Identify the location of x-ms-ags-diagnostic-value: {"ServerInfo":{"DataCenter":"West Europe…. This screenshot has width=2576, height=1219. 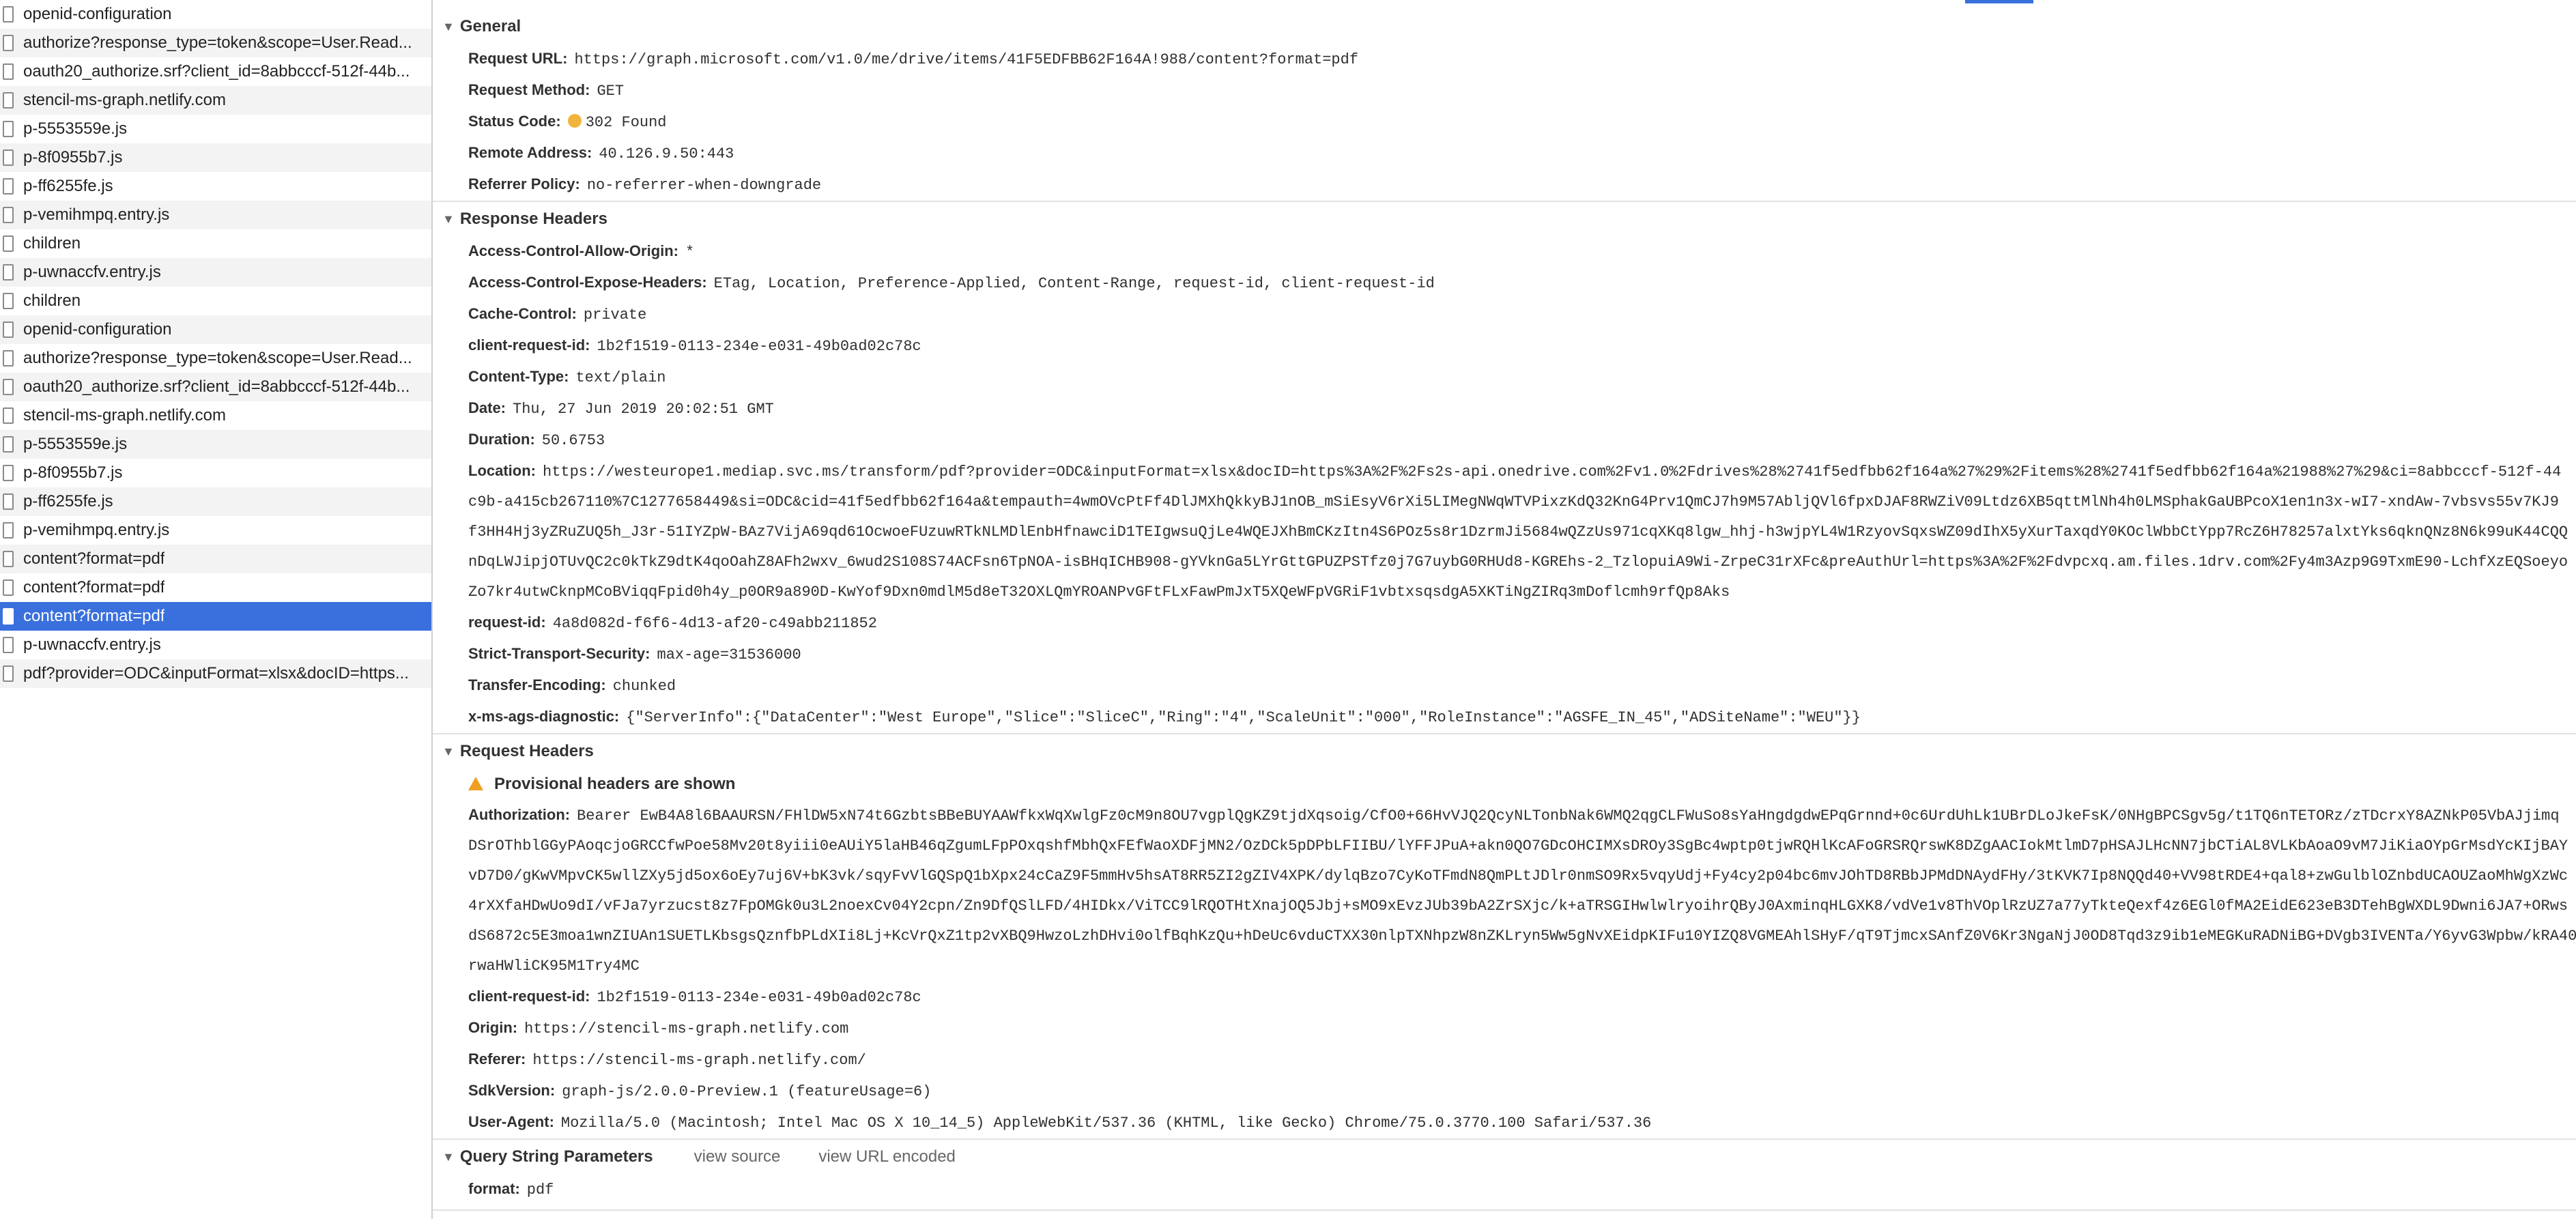
(1243, 718).